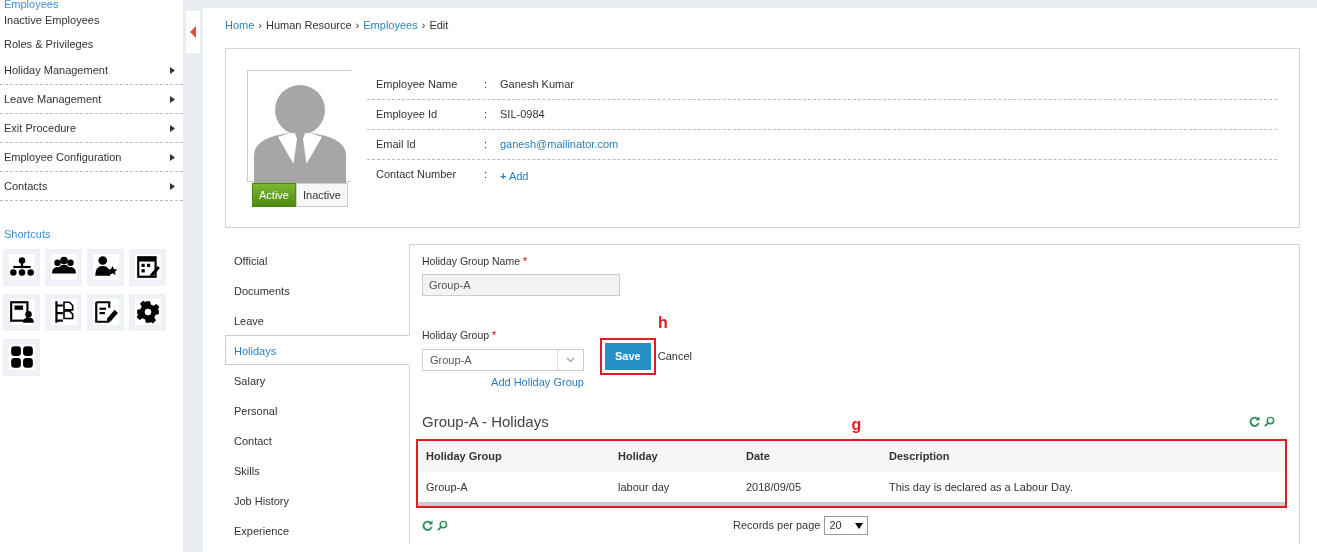 The width and height of the screenshot is (1317, 552). What do you see at coordinates (662, 323) in the screenshot?
I see `annotation-label: h` at bounding box center [662, 323].